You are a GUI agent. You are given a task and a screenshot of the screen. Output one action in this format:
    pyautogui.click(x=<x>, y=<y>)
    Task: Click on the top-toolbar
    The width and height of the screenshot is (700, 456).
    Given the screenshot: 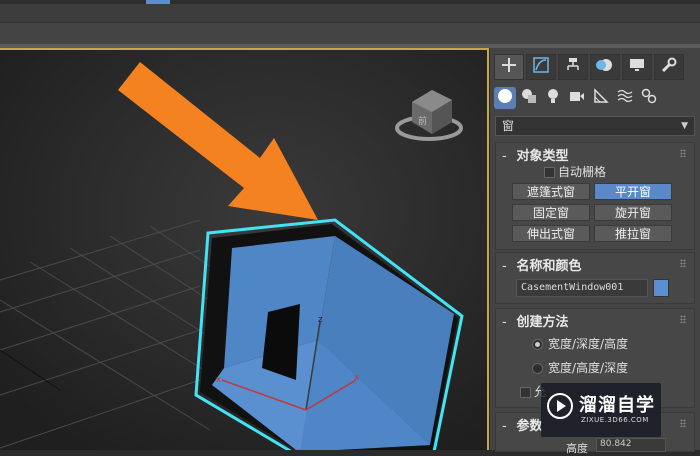 What is the action you would take?
    pyautogui.click(x=350, y=24)
    